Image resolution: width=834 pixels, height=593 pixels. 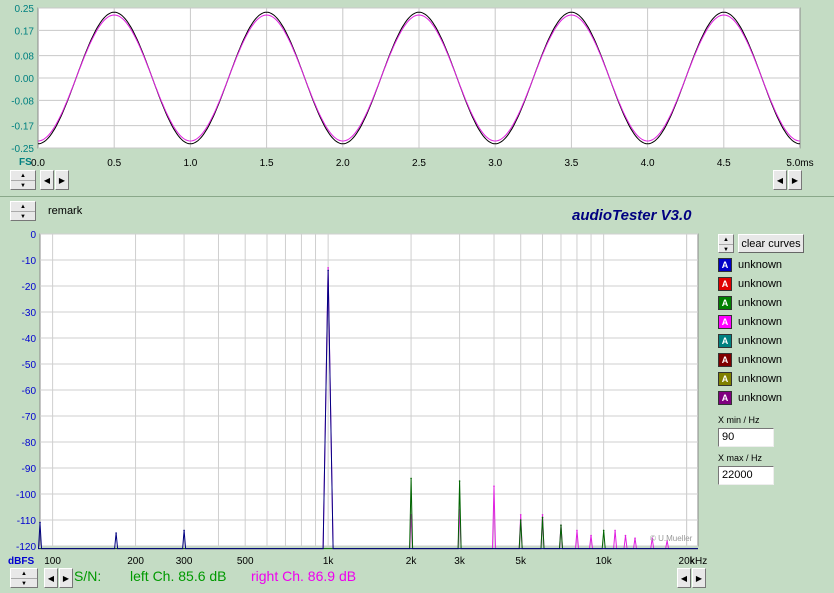 What do you see at coordinates (460, 561) in the screenshot?
I see `spectrum-x-tick: 3k` at bounding box center [460, 561].